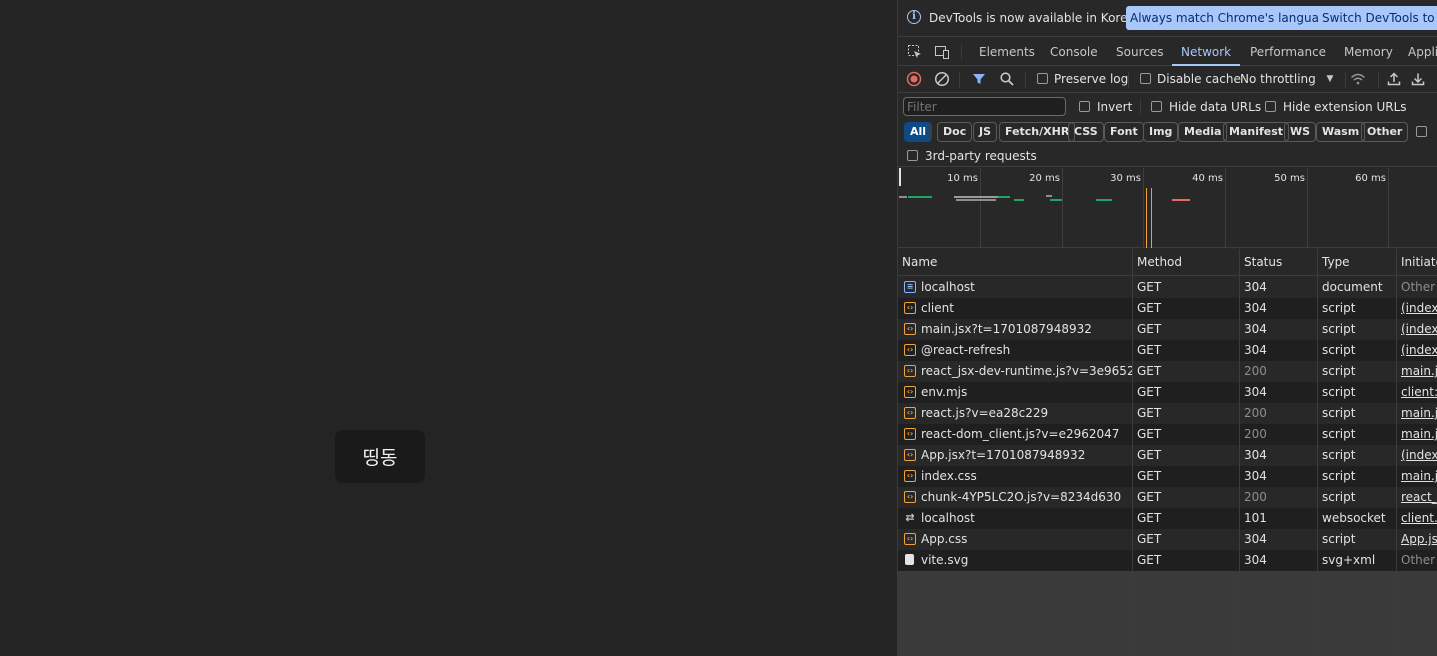  What do you see at coordinates (1167, 156) in the screenshot?
I see `third-party-bar: 3rd-party requests` at bounding box center [1167, 156].